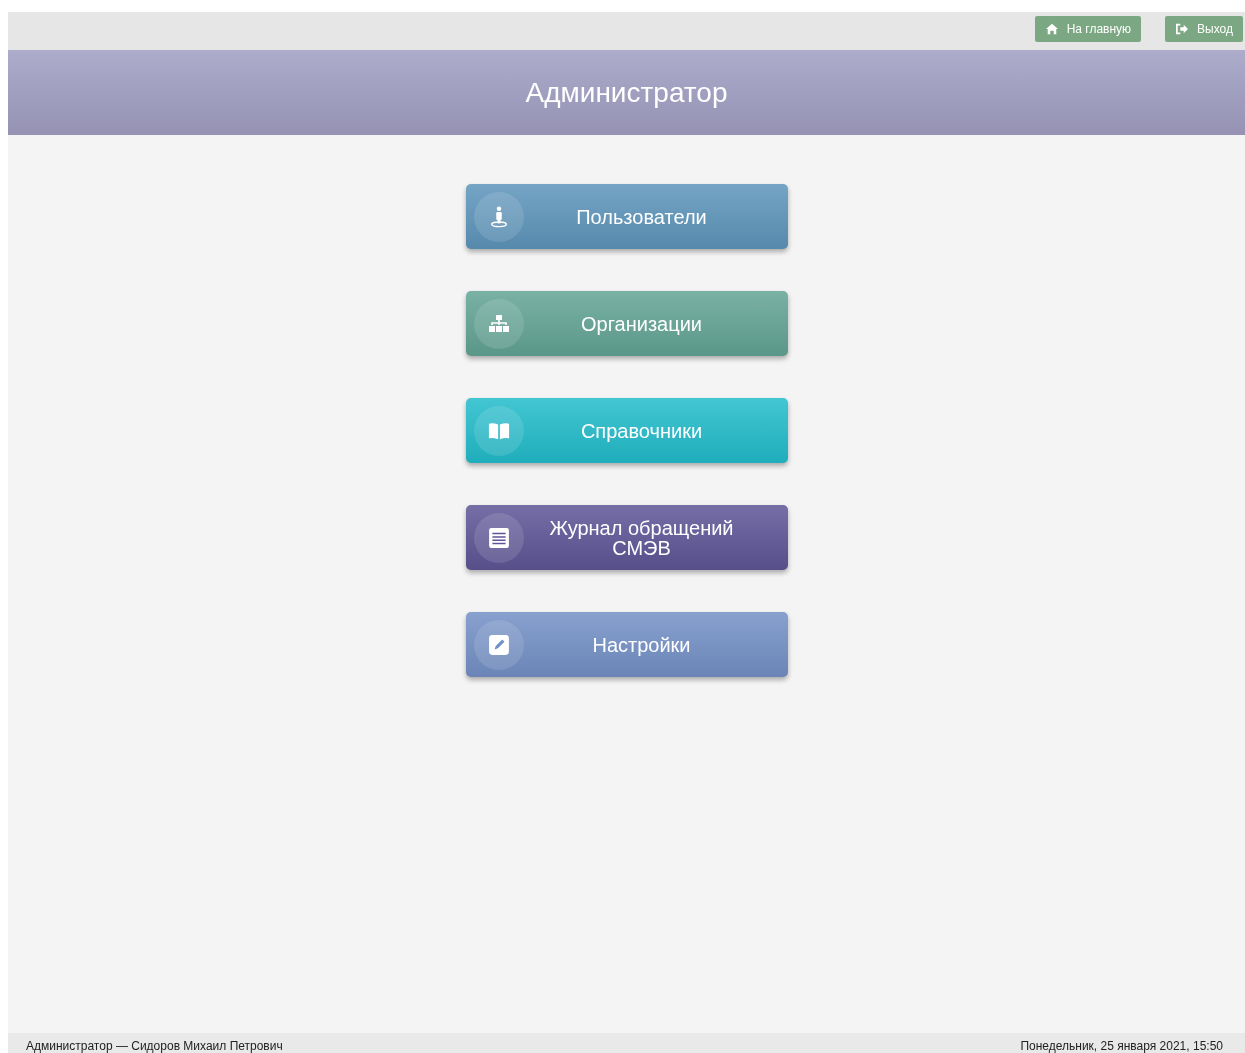 This screenshot has height=1053, width=1245. Describe the element at coordinates (626, 644) in the screenshot. I see `menu-tile-button: Настройки` at that location.